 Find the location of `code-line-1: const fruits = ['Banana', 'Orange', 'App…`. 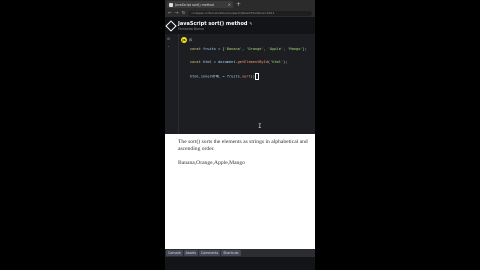

code-line-1: const fruits = ['Banana', 'Orange', 'App… is located at coordinates (248, 49).